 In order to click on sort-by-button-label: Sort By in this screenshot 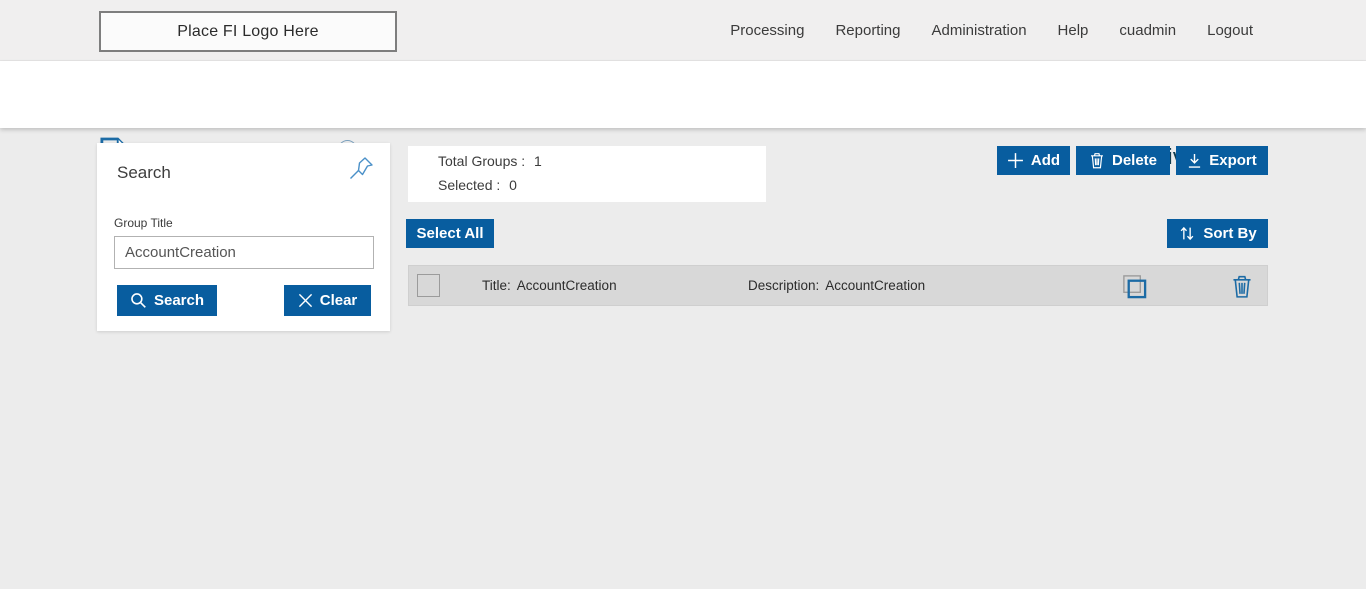, I will do `click(1230, 233)`.